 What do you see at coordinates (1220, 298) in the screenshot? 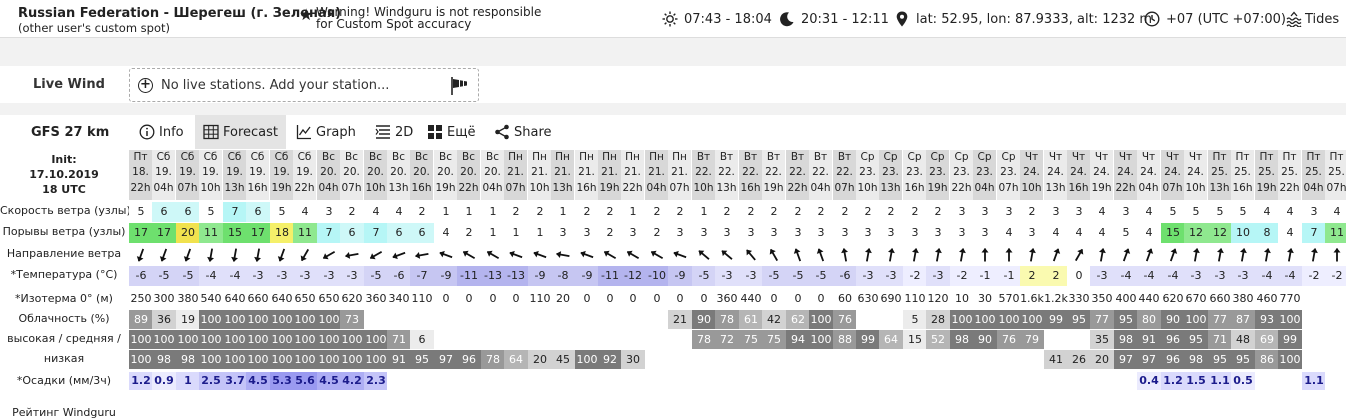
I see `isotherm-cell: 660` at bounding box center [1220, 298].